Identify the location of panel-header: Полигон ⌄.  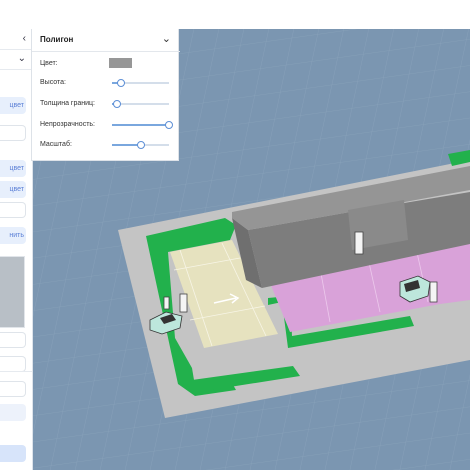
(106, 40).